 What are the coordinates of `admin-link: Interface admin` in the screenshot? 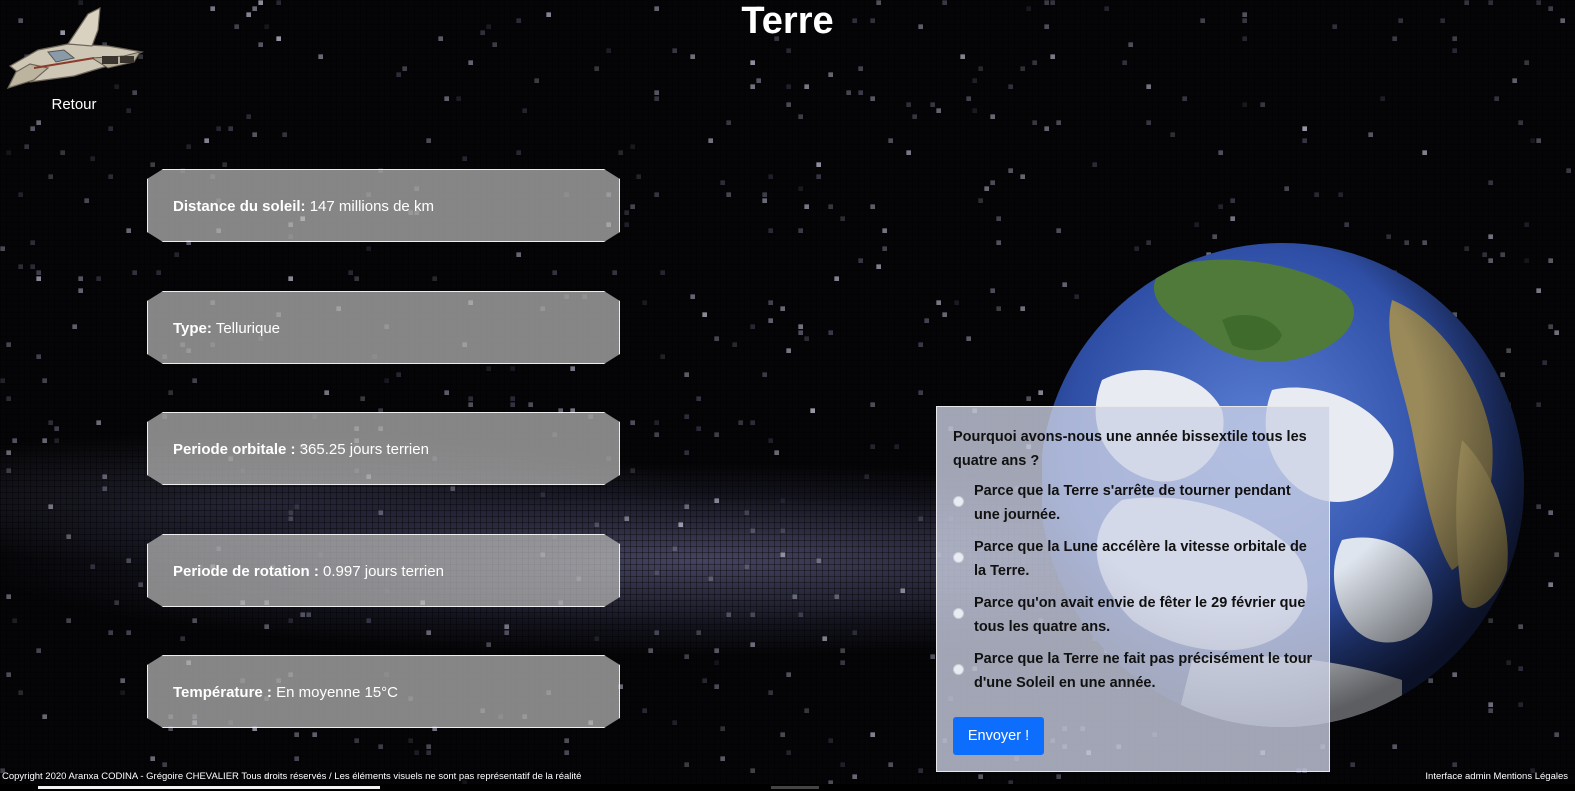 It's located at (1457, 776).